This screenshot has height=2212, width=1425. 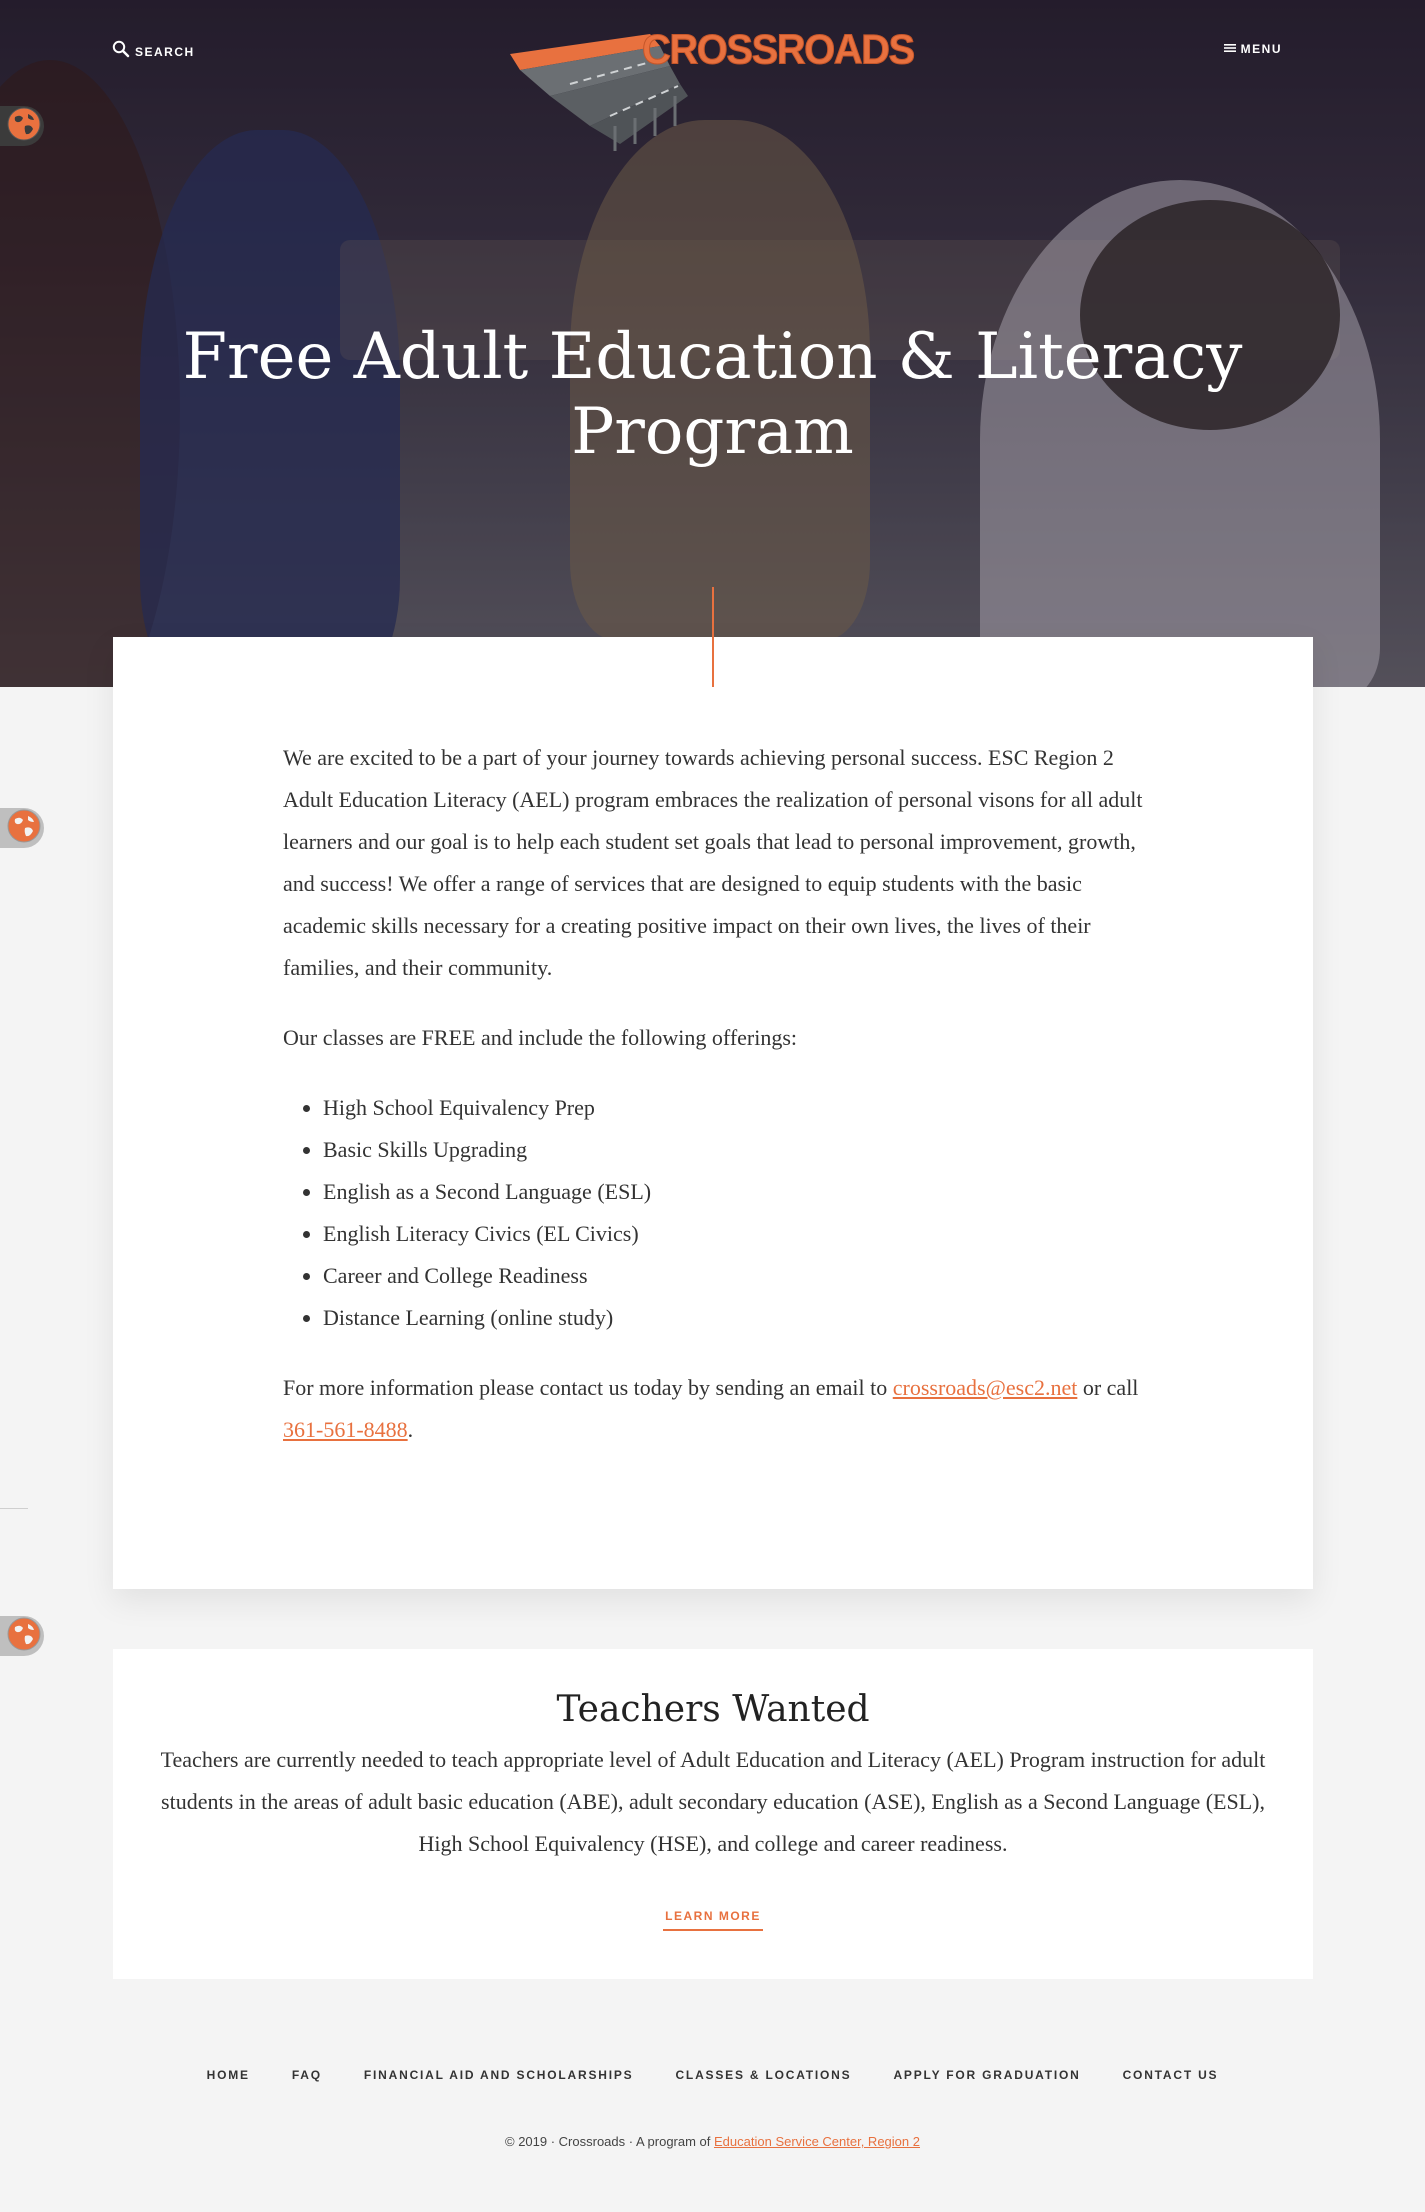 I want to click on footer-link-apply-graduation: APPLY FOR GRADUATION, so click(x=986, y=2075).